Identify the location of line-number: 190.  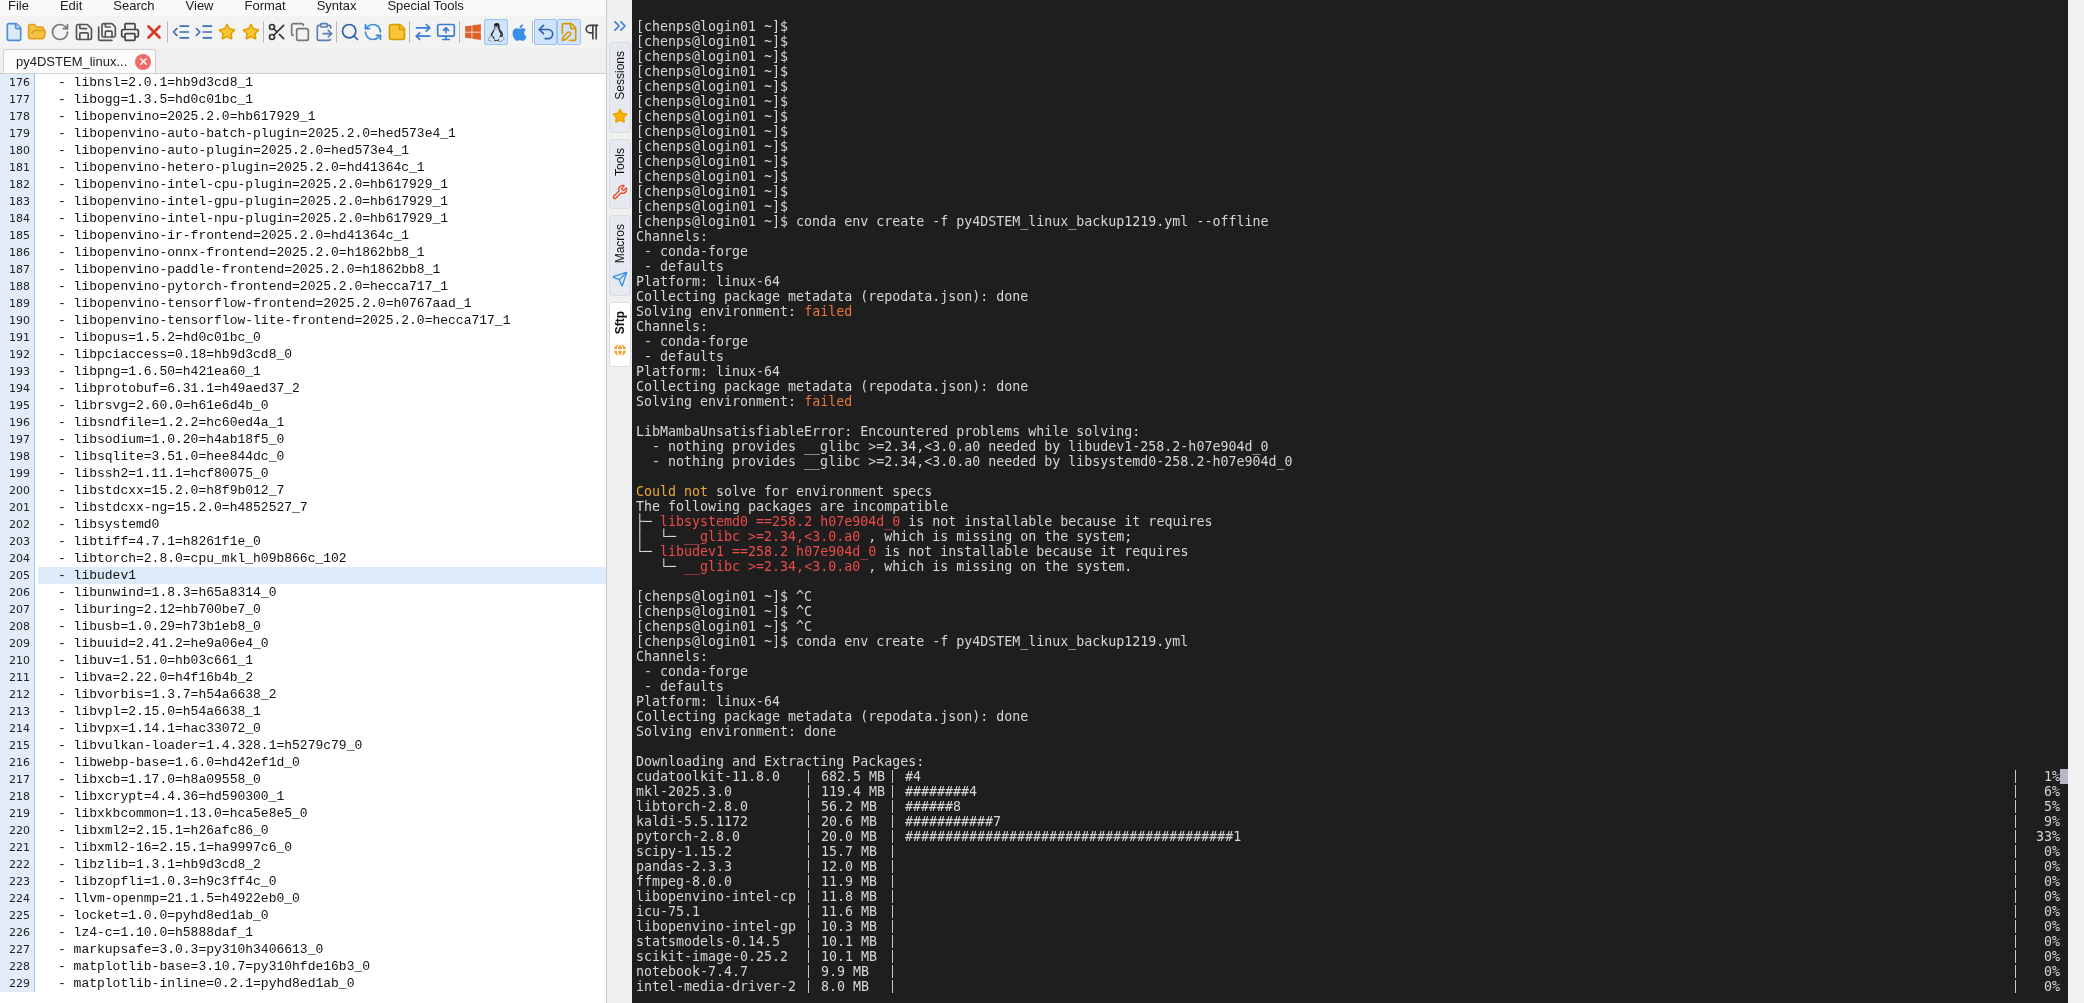
(17, 320).